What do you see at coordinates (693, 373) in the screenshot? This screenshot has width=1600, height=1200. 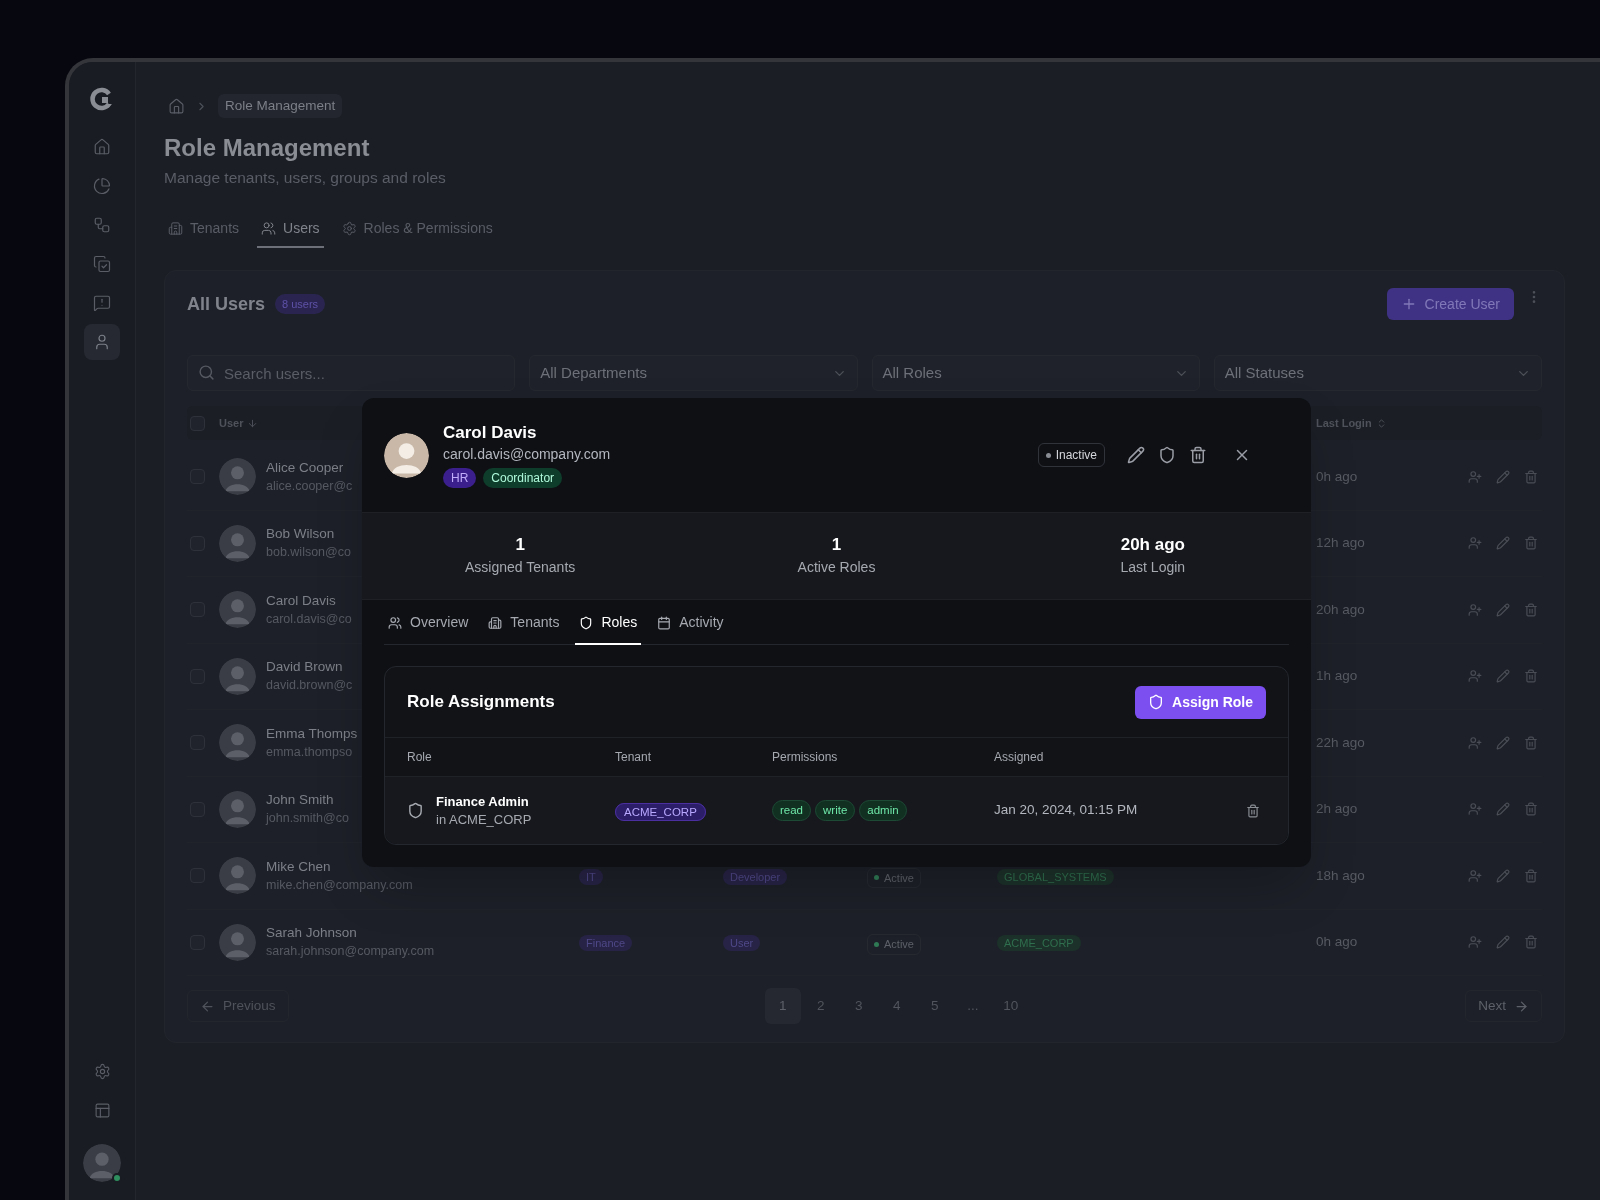 I see `filter-dropdown: All Departments` at bounding box center [693, 373].